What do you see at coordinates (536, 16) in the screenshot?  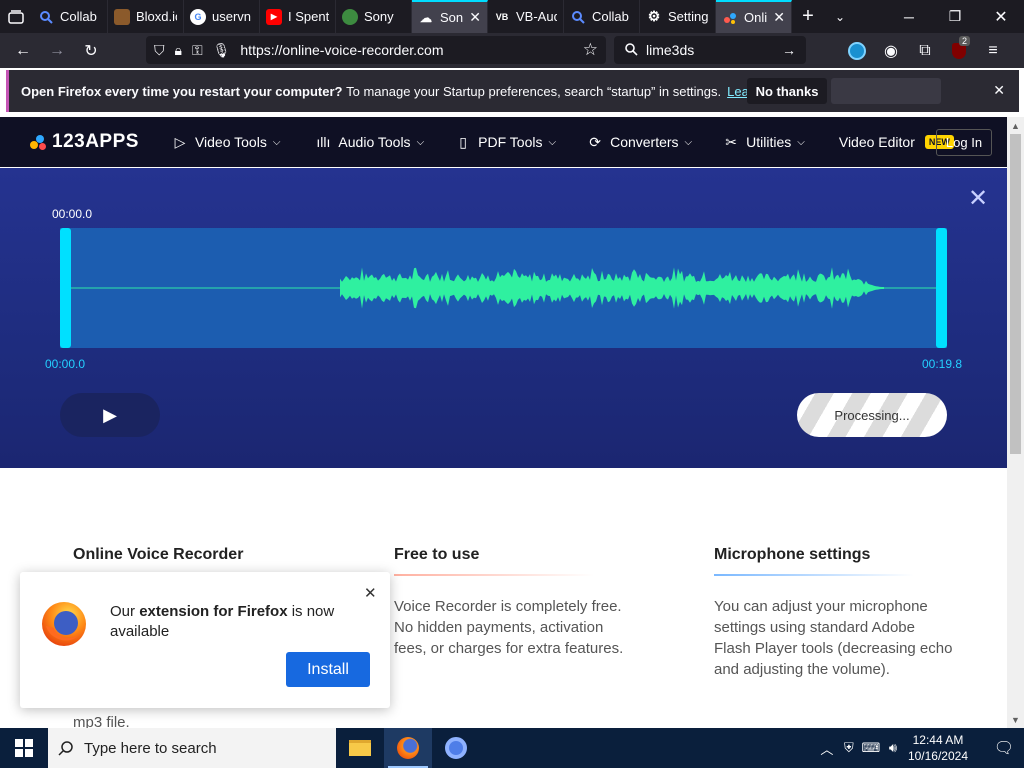 I see `tab-label: VB-Aud` at bounding box center [536, 16].